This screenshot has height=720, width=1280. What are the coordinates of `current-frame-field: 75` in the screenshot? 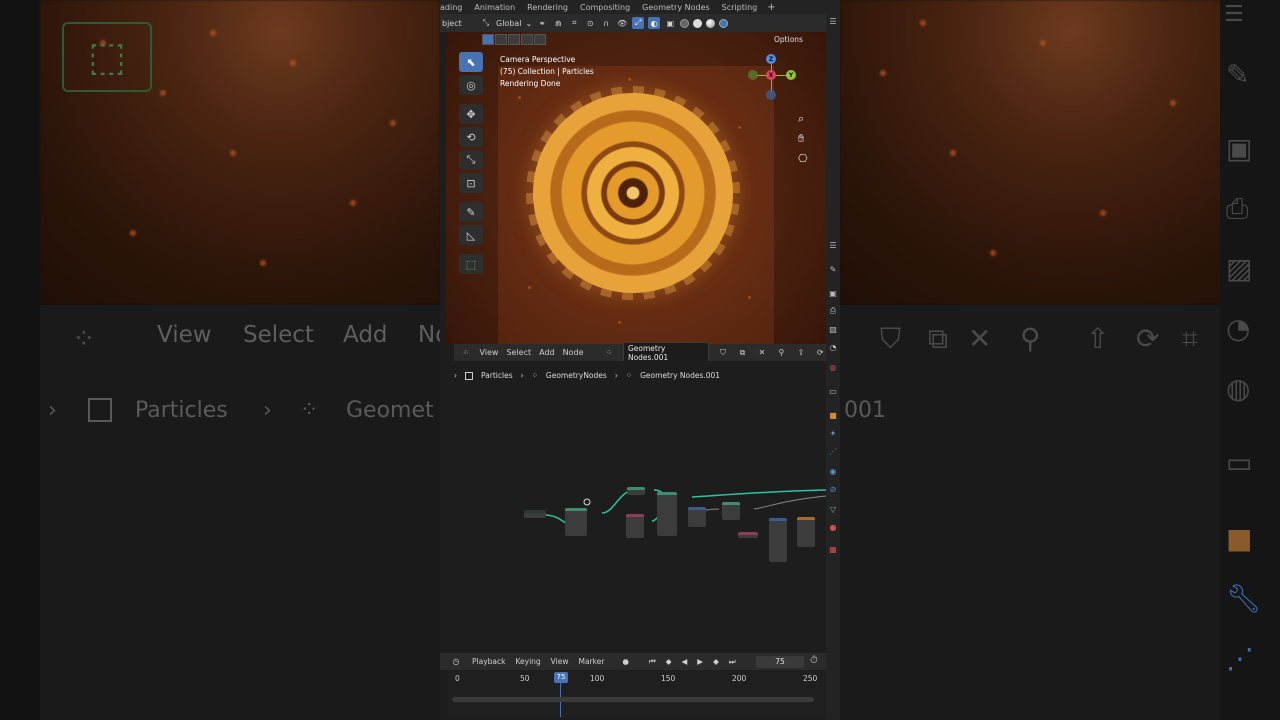 It's located at (780, 662).